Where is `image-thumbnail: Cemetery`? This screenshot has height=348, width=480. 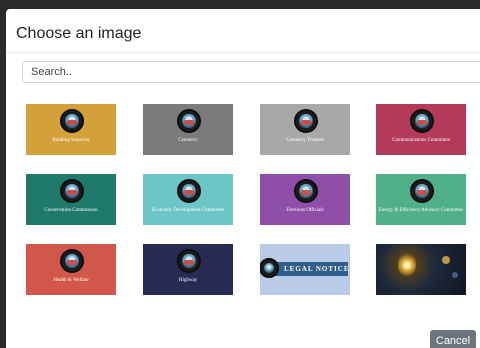
image-thumbnail: Cemetery is located at coordinates (188, 129).